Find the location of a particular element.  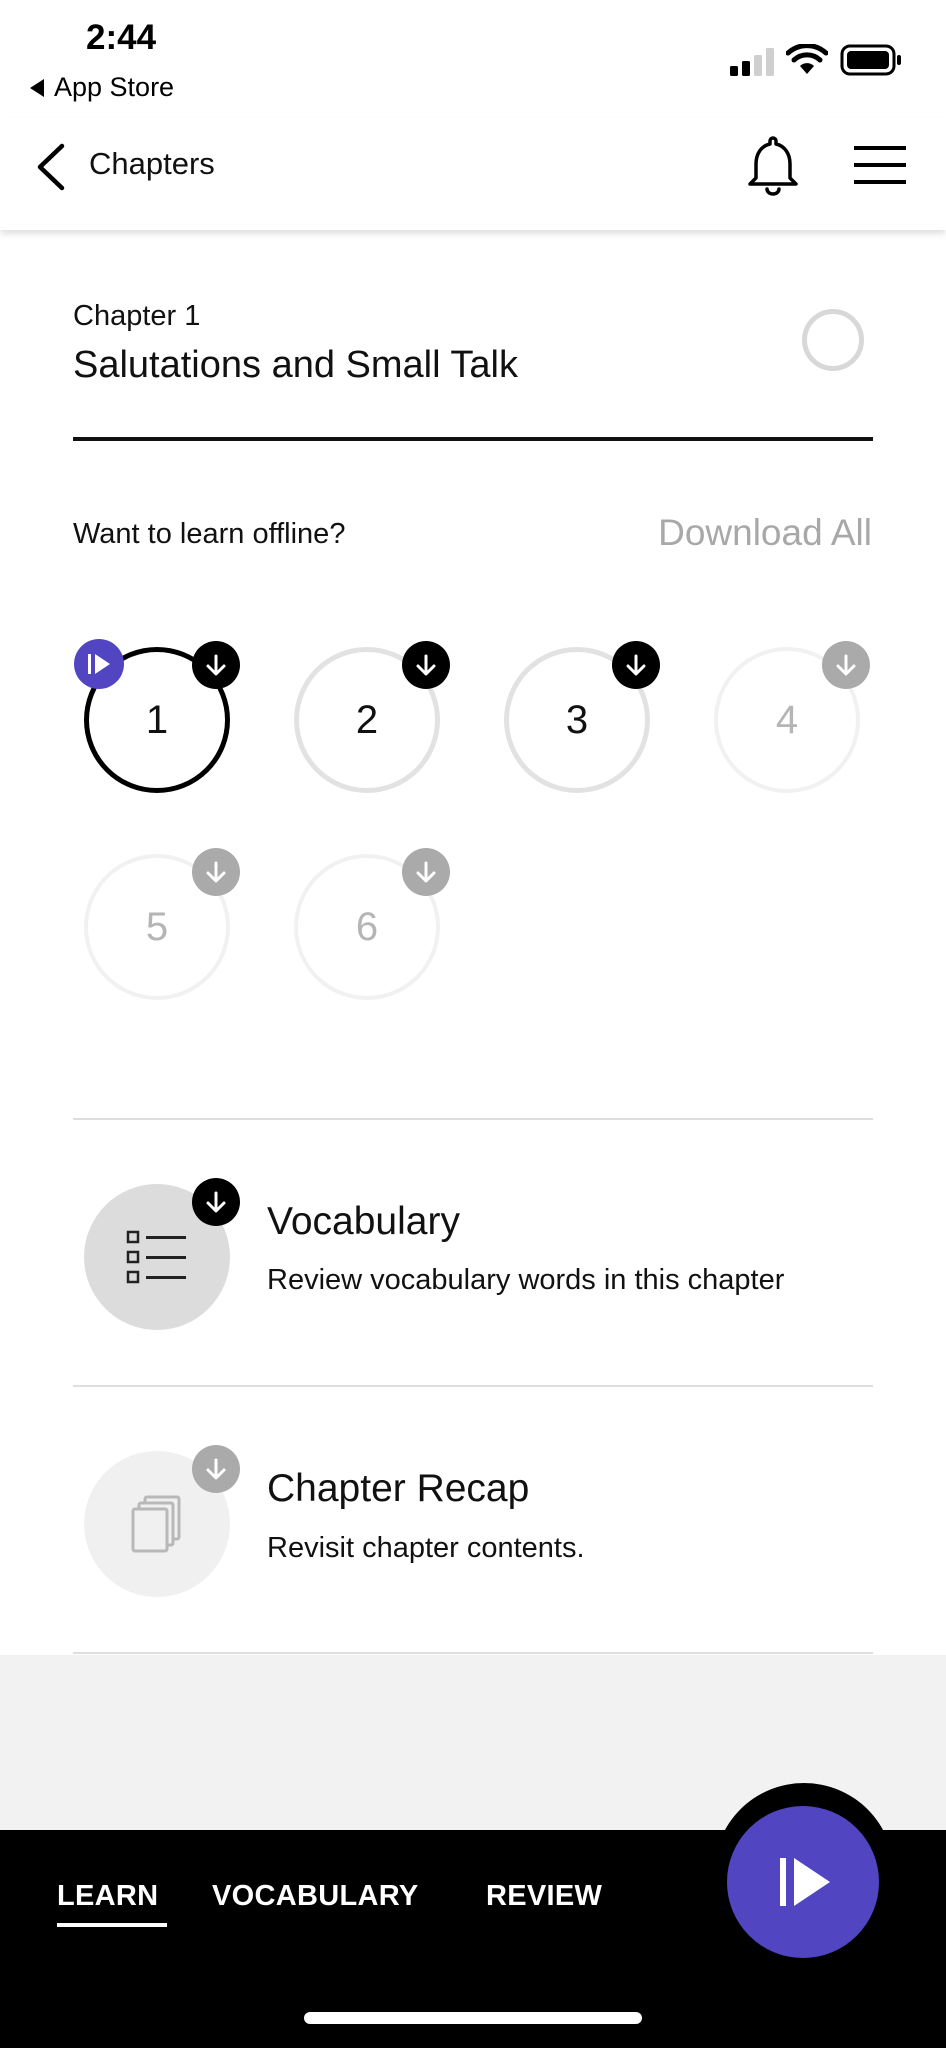

play-icon is located at coordinates (805, 1882).